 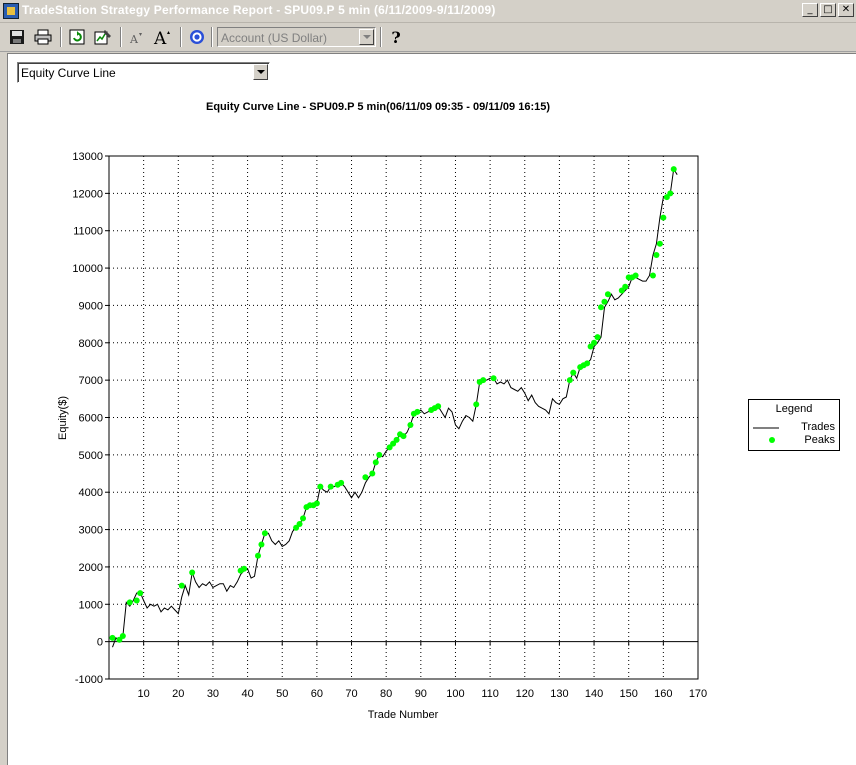 I want to click on x-tick-label: 130, so click(x=559, y=694).